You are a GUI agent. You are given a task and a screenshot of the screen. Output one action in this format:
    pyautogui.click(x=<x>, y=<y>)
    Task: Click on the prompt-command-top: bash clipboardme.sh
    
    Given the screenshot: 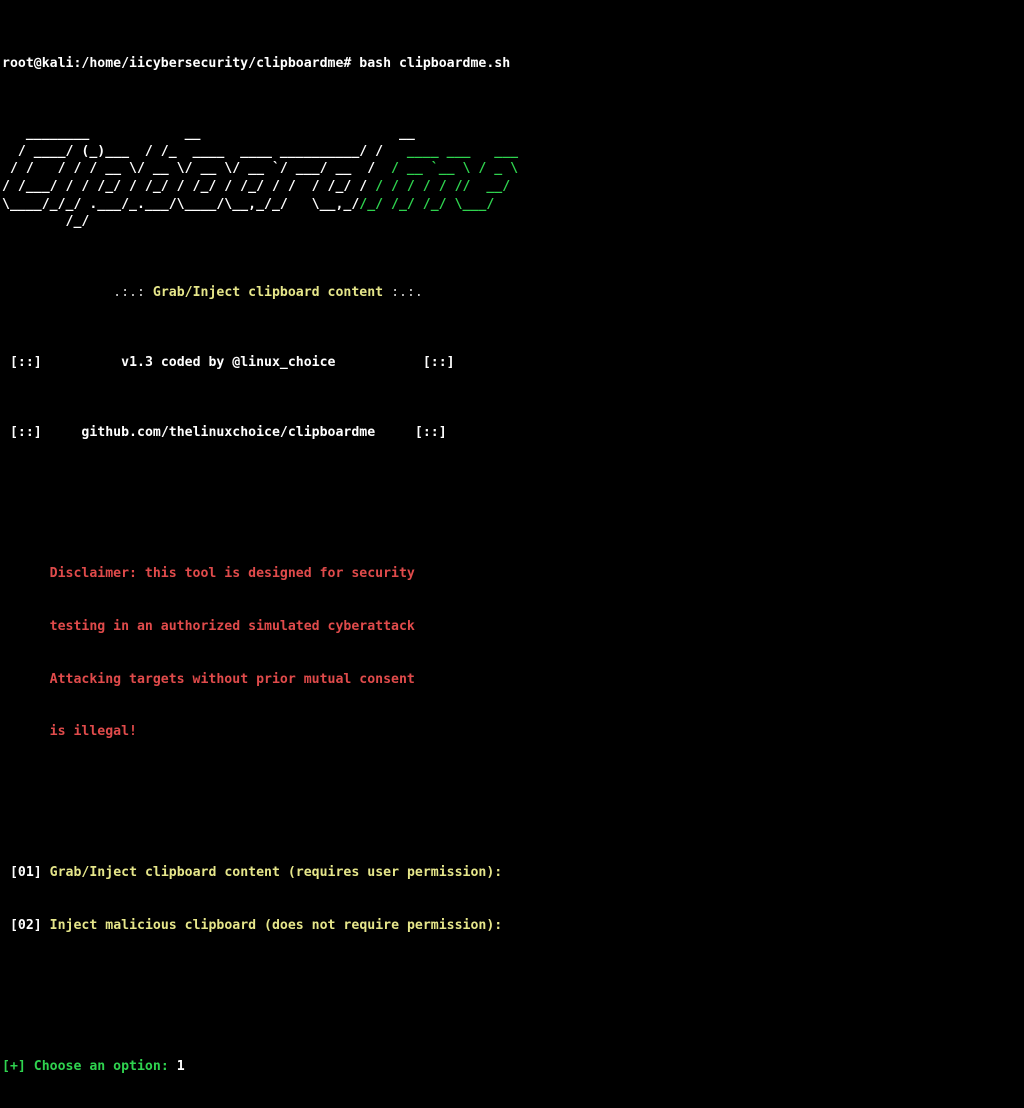 What is the action you would take?
    pyautogui.click(x=435, y=63)
    